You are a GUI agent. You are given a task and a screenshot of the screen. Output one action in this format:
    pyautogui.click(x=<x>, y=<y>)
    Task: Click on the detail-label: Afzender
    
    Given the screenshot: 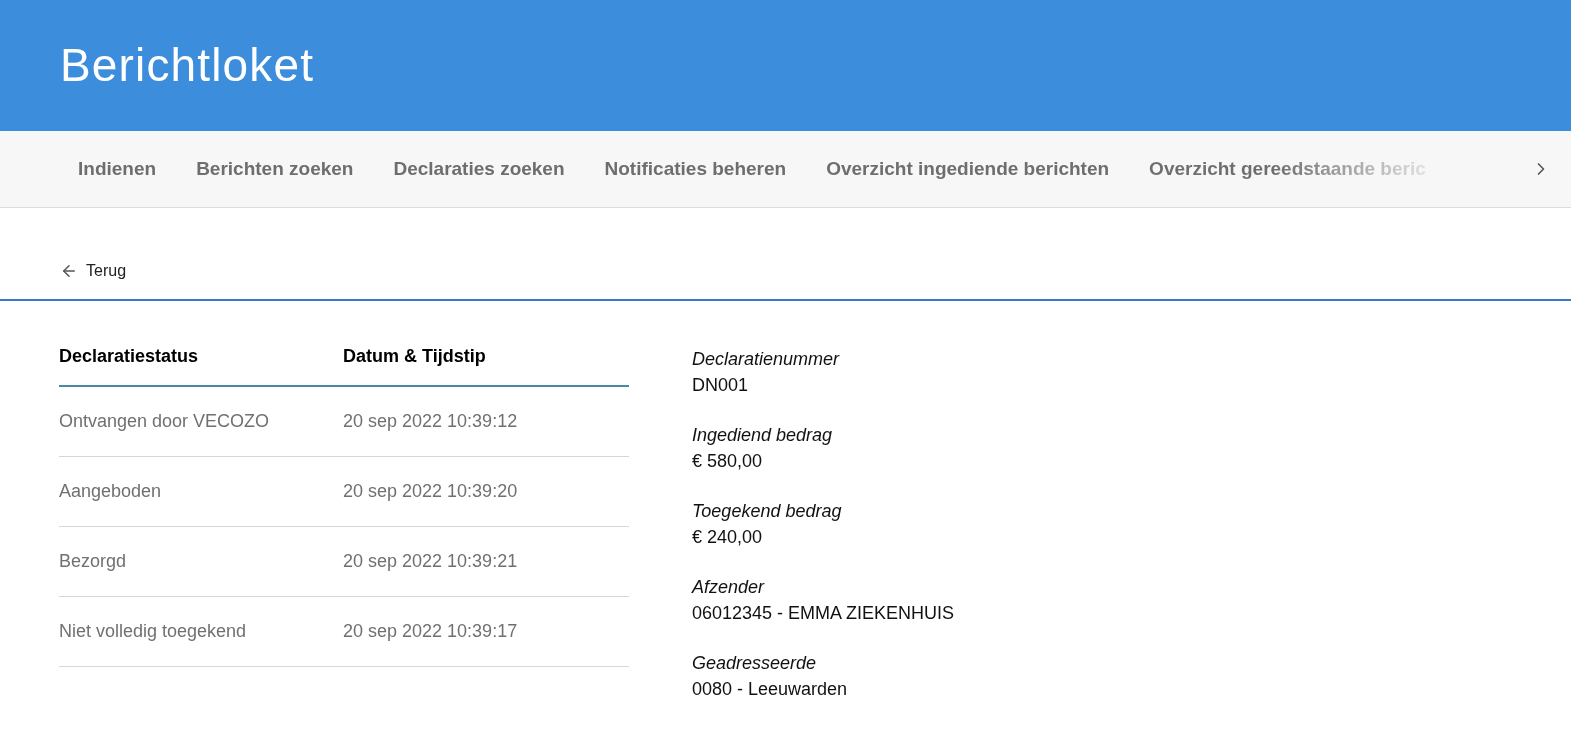 What is the action you would take?
    pyautogui.click(x=729, y=587)
    